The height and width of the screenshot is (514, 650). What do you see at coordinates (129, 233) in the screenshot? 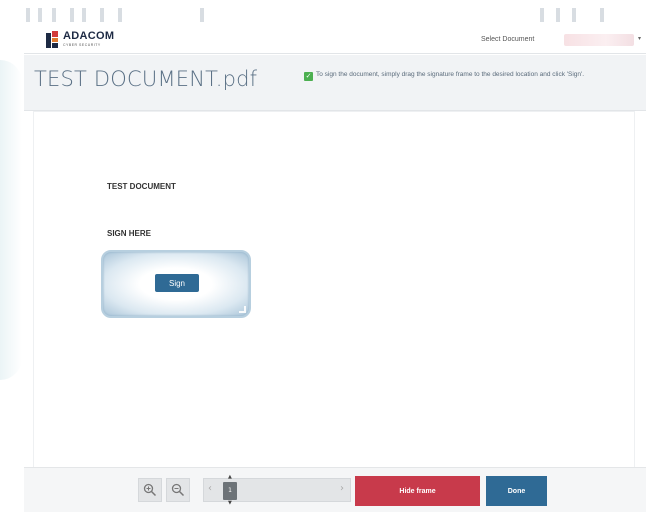
I see `sign-here-label: SIGN HERE` at bounding box center [129, 233].